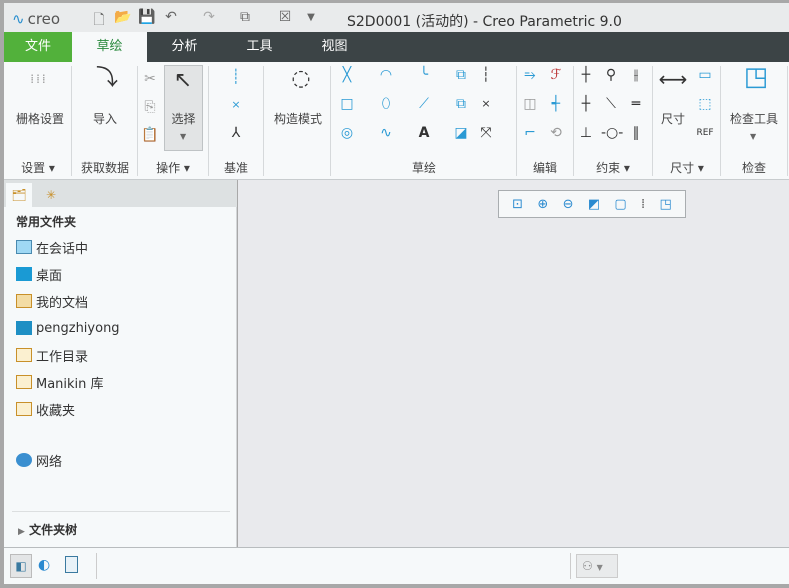  Describe the element at coordinates (386, 133) in the screenshot. I see `spline-icon: ∿` at that location.